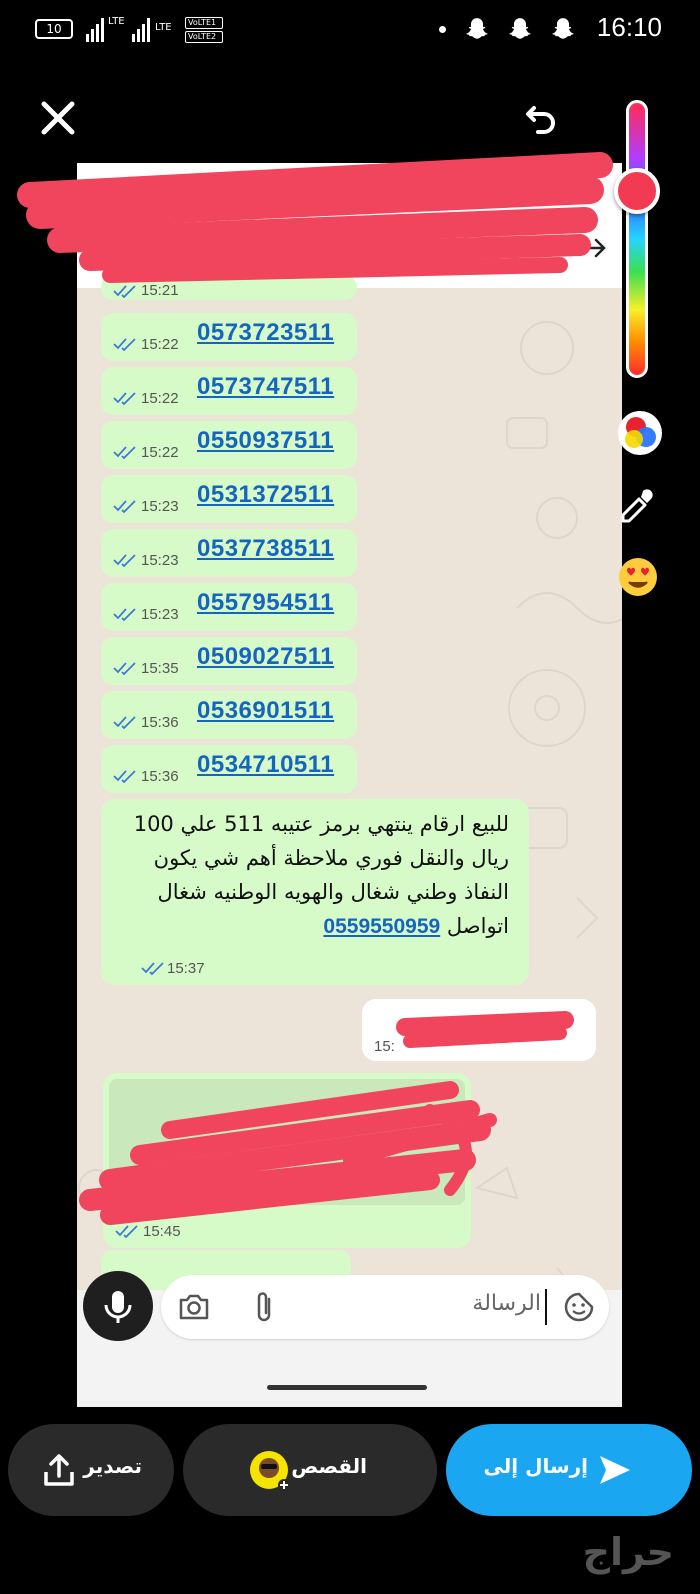 The image size is (700, 1594). I want to click on volte-badges: VoLTE1 VoLTE2, so click(204, 31).